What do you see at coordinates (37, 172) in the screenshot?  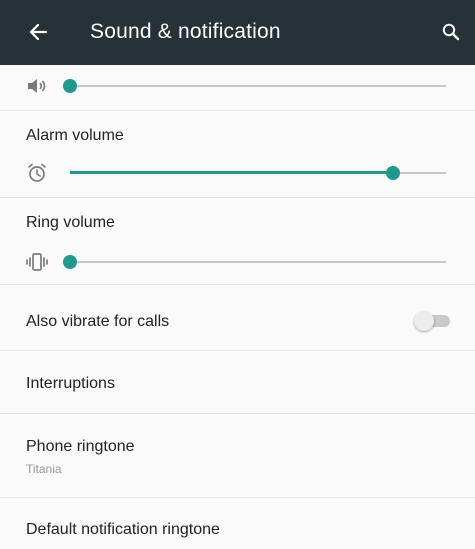 I see `alarm-clock-icon` at bounding box center [37, 172].